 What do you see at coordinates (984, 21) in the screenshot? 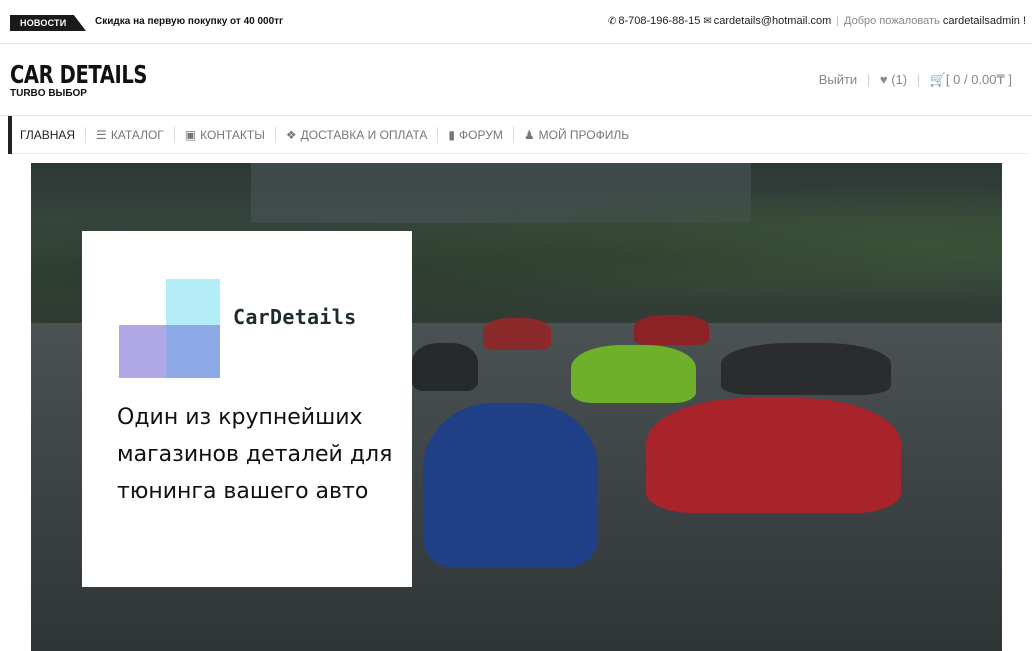
I see `username-link: cardetailsadmin !` at bounding box center [984, 21].